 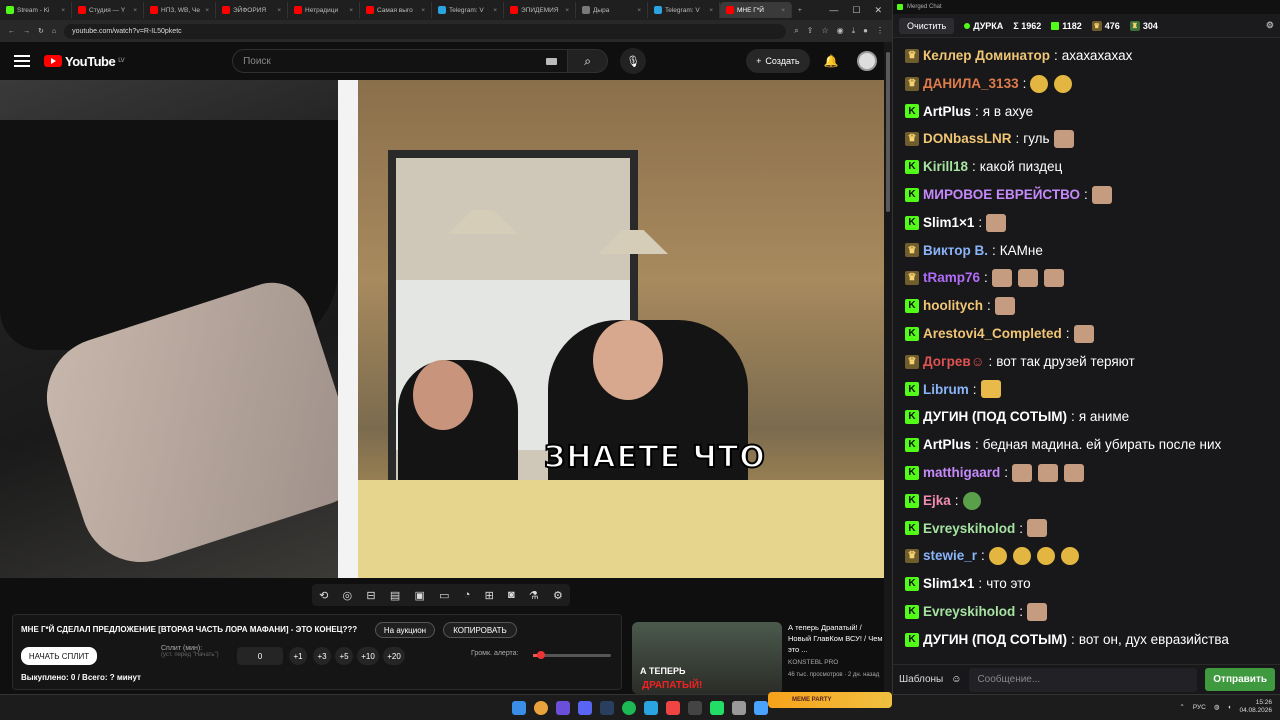 What do you see at coordinates (810, 31) in the screenshot?
I see `share-icon: ⇪` at bounding box center [810, 31].